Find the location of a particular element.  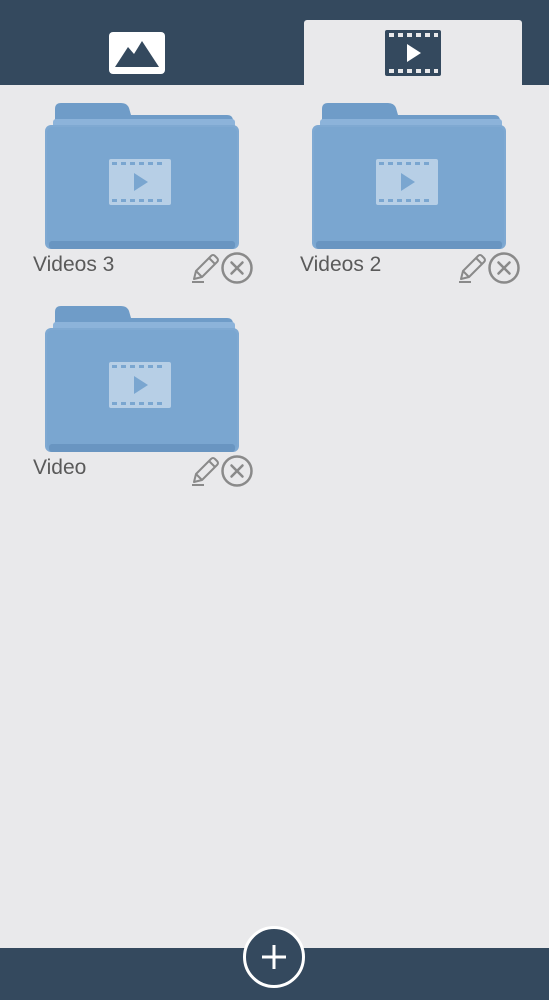

folder-item: Videos 2 is located at coordinates (414, 184).